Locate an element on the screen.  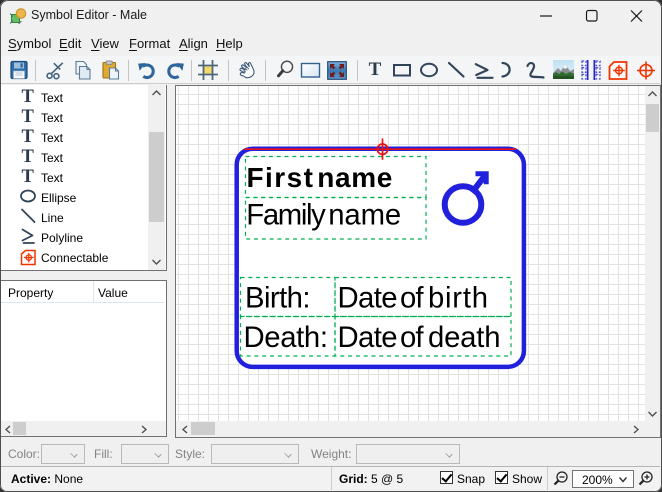
svg-text: Death: is located at coordinates (286, 337).